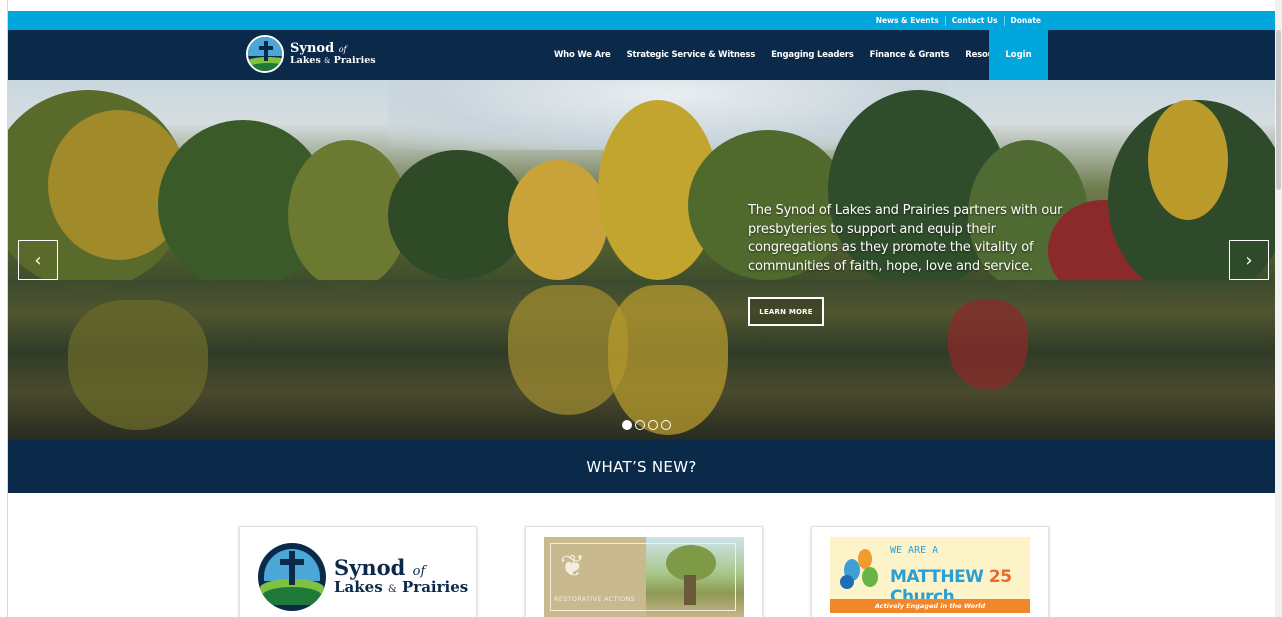 This screenshot has height=617, width=1282. Describe the element at coordinates (582, 55) in the screenshot. I see `nav-who-we-are: Who We Are` at that location.